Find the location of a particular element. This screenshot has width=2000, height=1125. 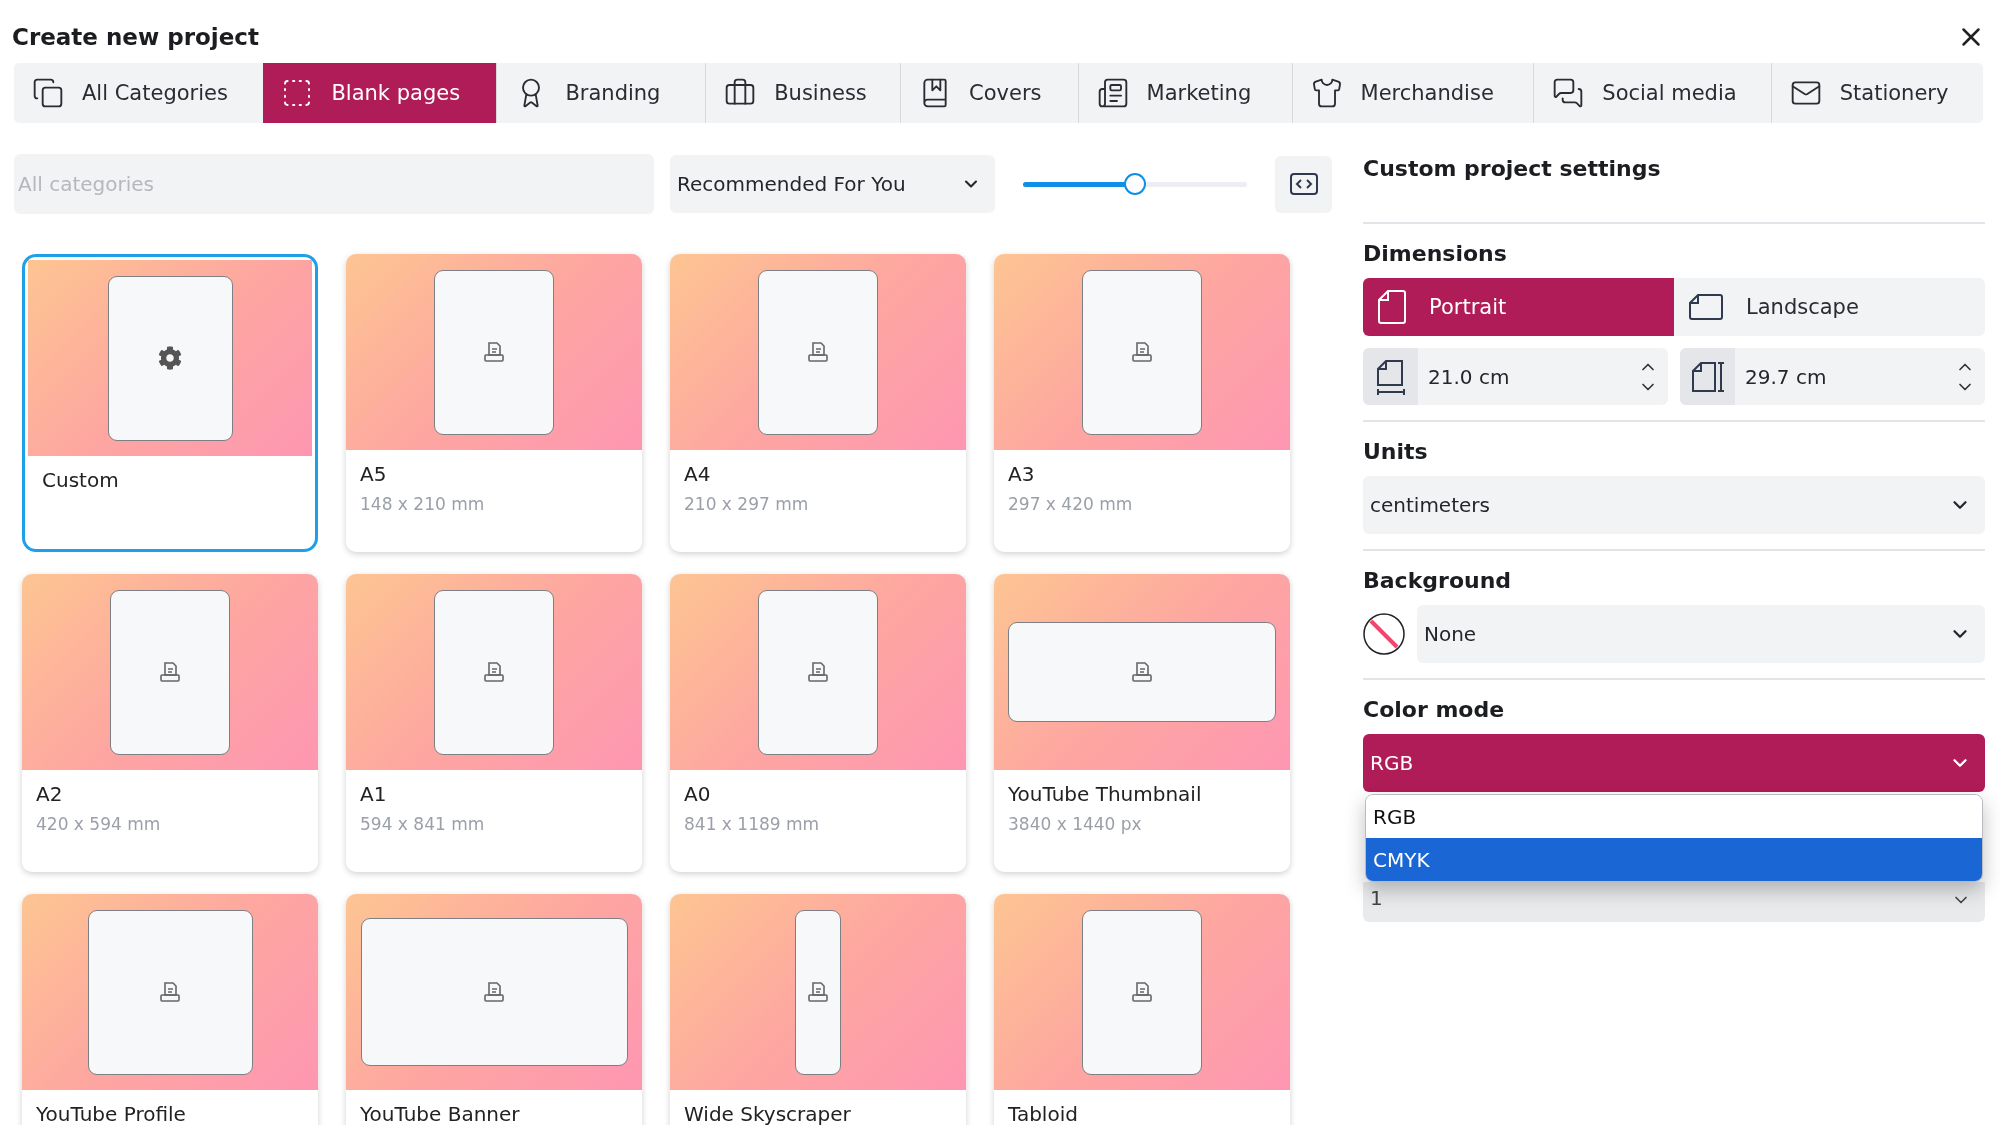

chat-icon is located at coordinates (1568, 93).